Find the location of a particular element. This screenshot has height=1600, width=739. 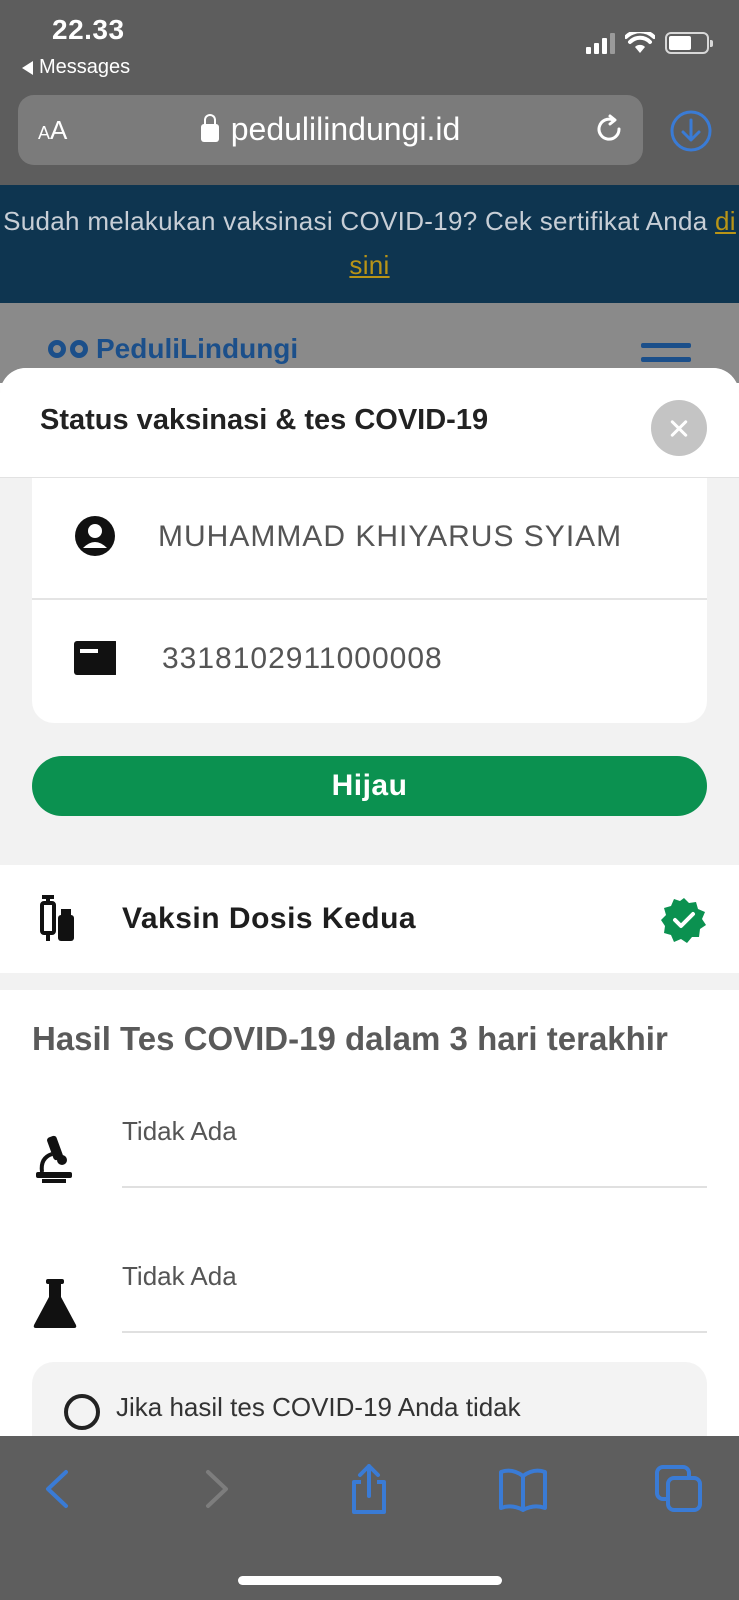

status-time: 22.33 is located at coordinates (88, 29).